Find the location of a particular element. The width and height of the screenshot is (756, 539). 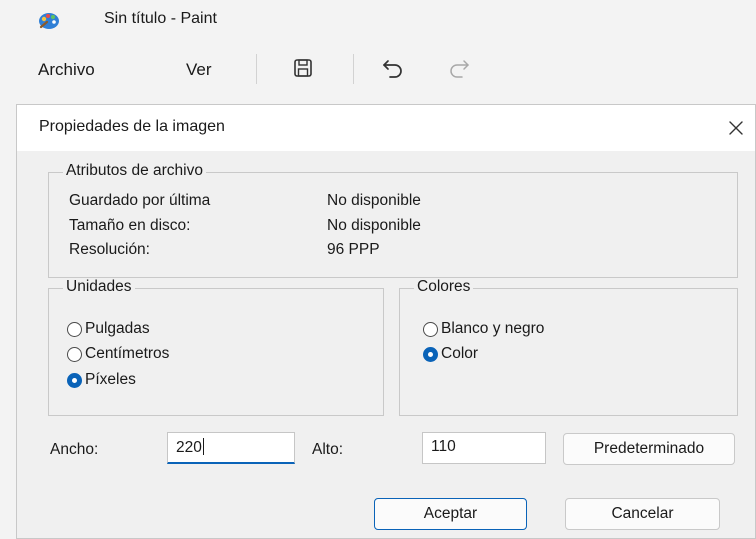

menu-ver: Ver is located at coordinates (199, 70).